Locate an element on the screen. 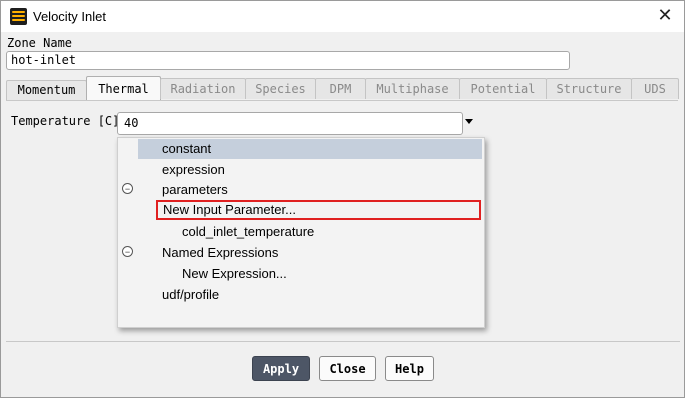 This screenshot has height=398, width=685. zone-name-label: Zone Name is located at coordinates (40, 43).